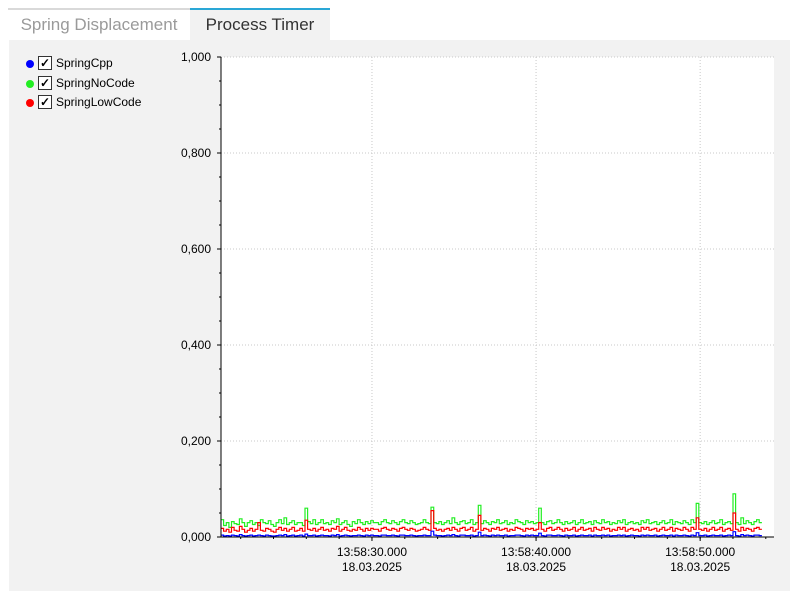  Describe the element at coordinates (536, 552) in the screenshot. I see `x-tick-label-time: 13:58:40.000` at that location.